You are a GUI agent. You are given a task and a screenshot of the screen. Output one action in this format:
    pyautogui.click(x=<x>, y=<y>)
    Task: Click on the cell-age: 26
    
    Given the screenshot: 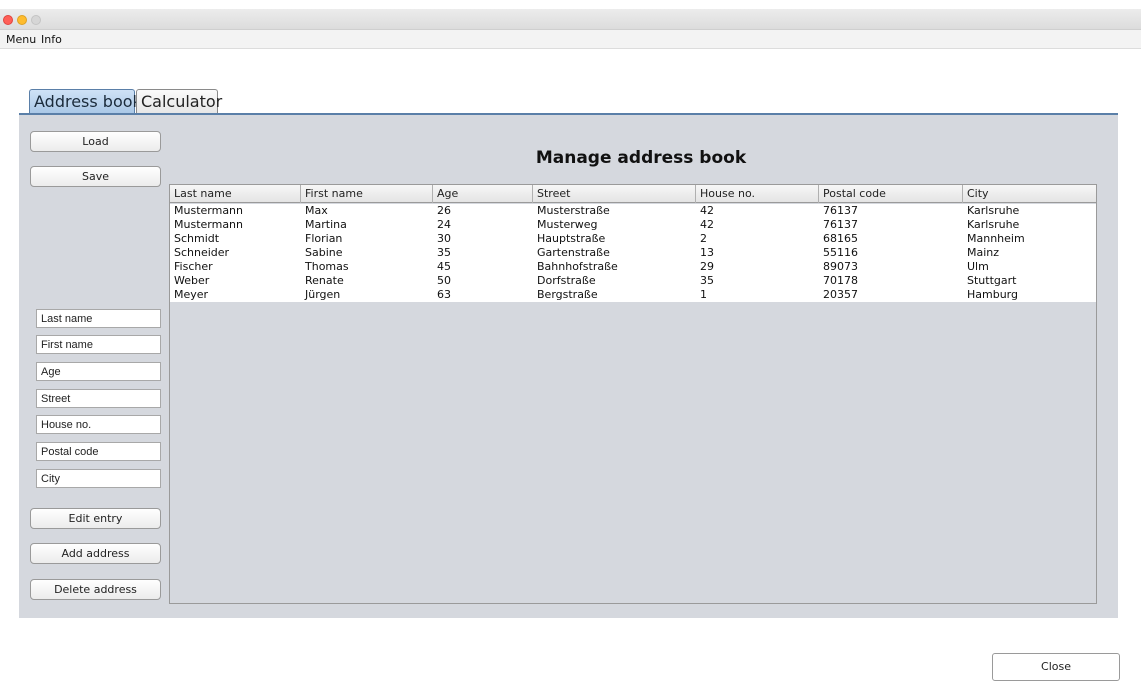 What is the action you would take?
    pyautogui.click(x=444, y=210)
    